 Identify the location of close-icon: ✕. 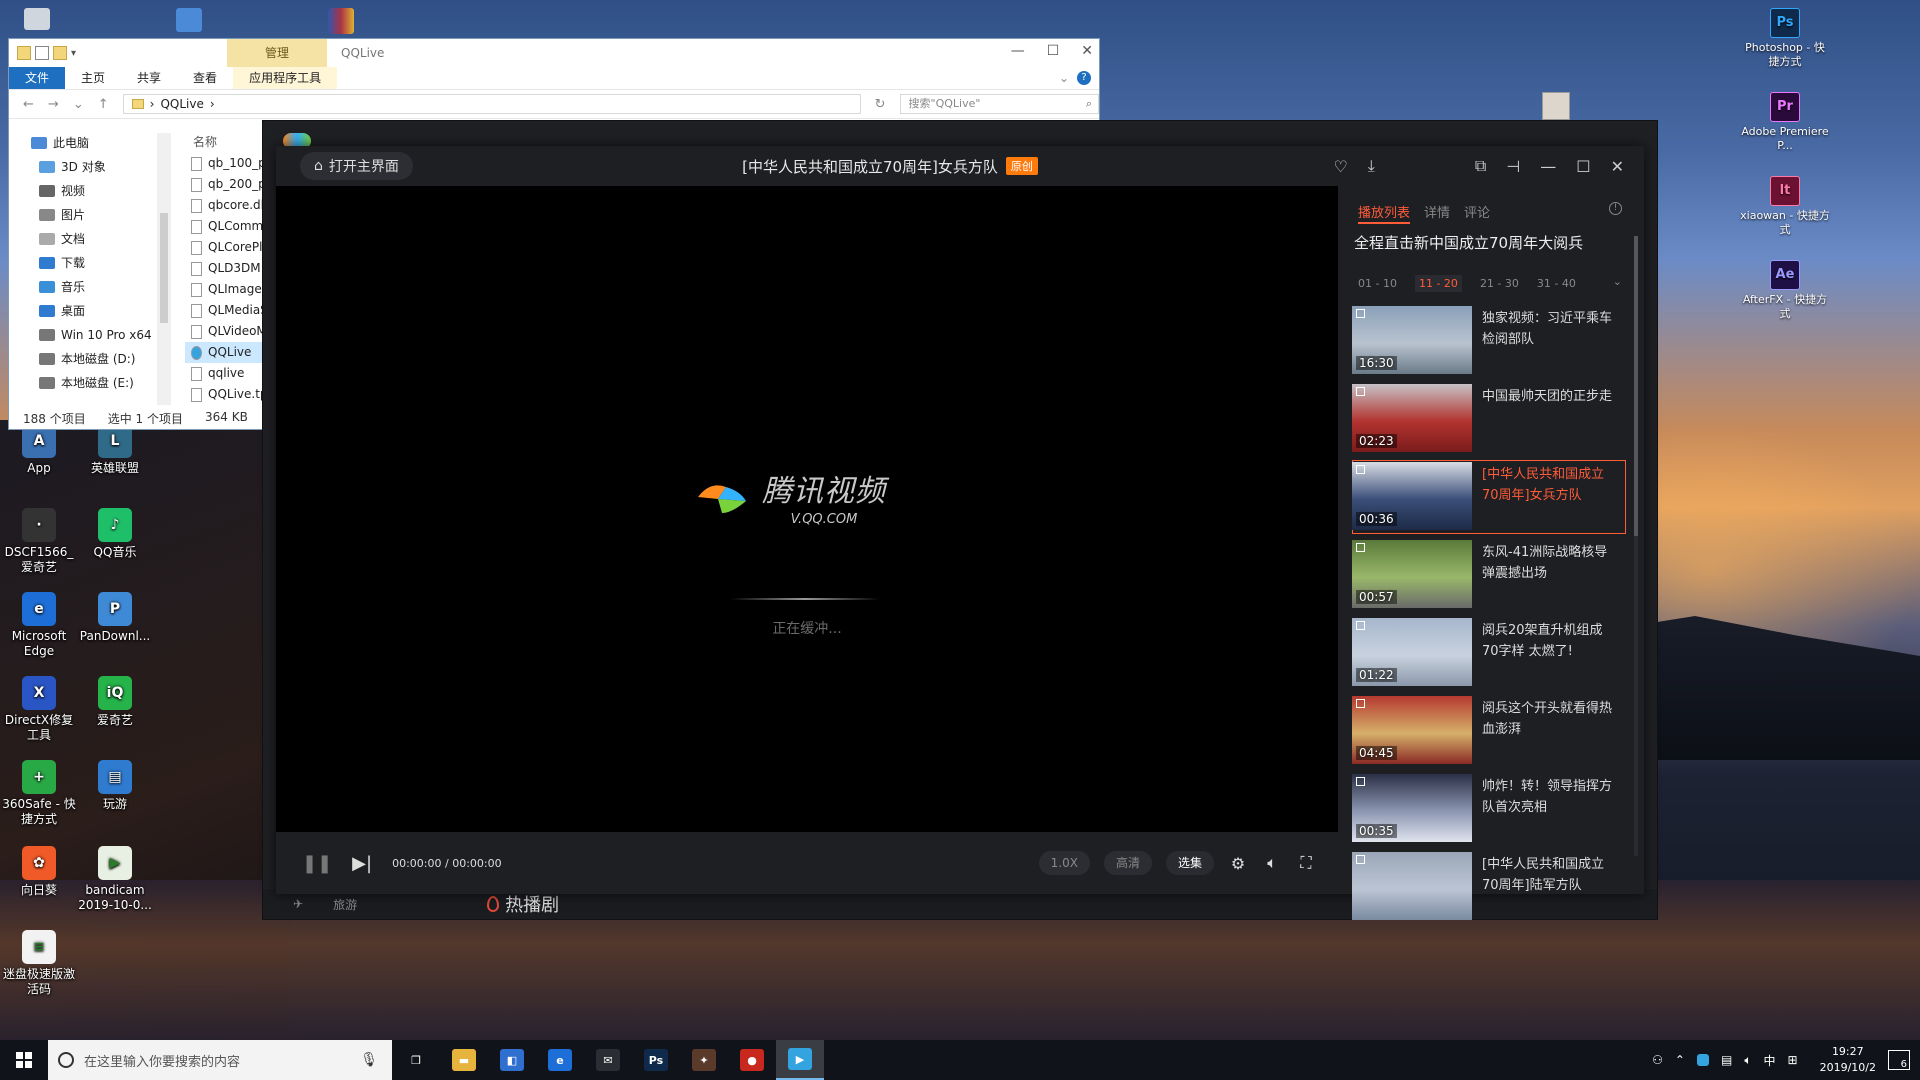
(1087, 51).